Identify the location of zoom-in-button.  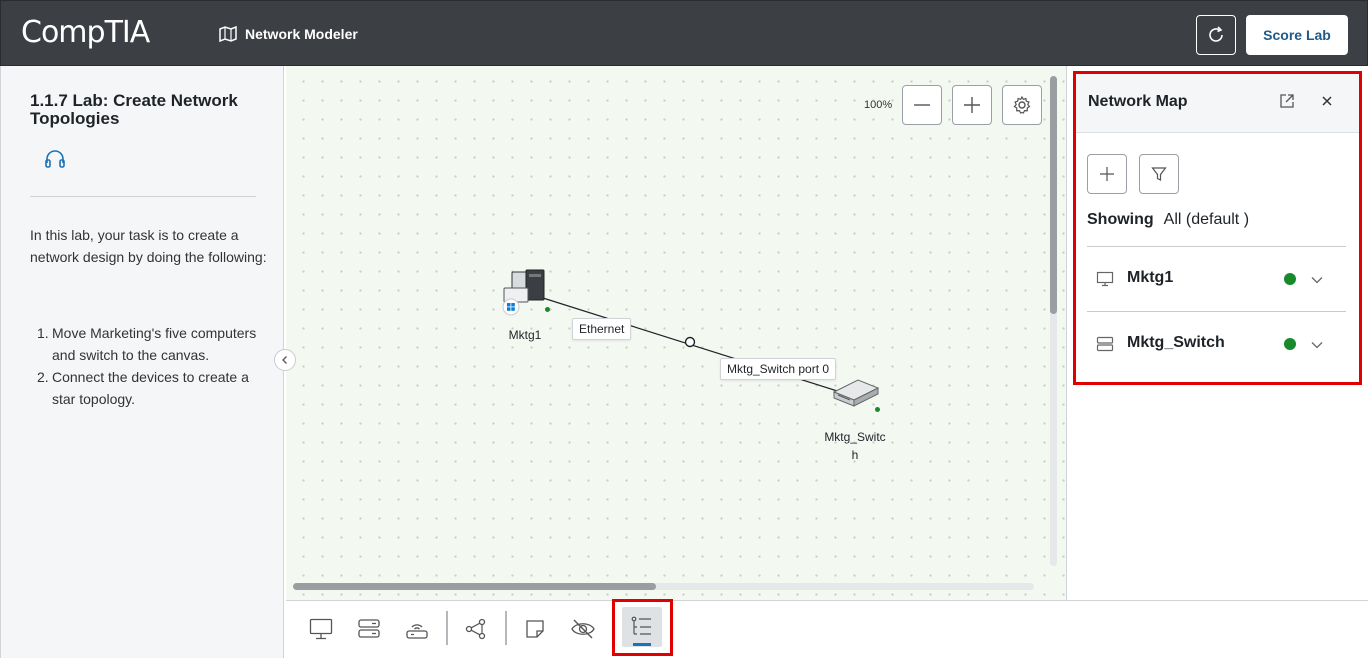
(972, 105).